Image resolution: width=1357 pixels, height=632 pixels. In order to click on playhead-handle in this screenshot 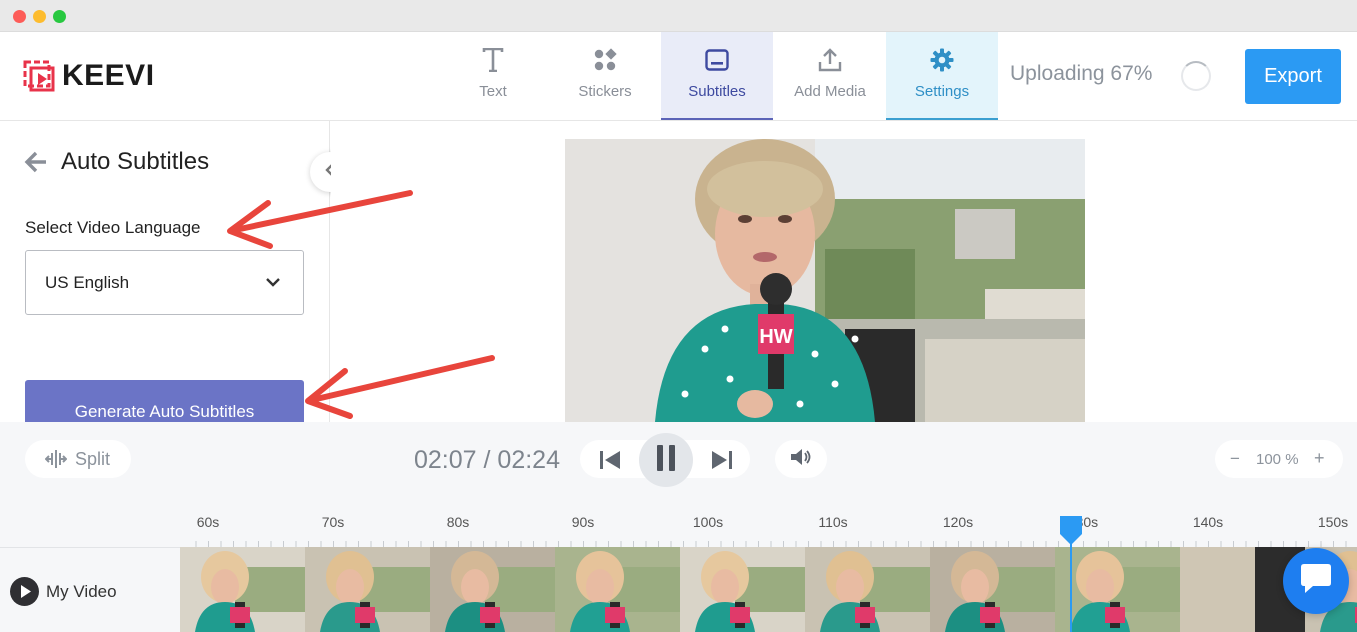, I will do `click(1071, 533)`.